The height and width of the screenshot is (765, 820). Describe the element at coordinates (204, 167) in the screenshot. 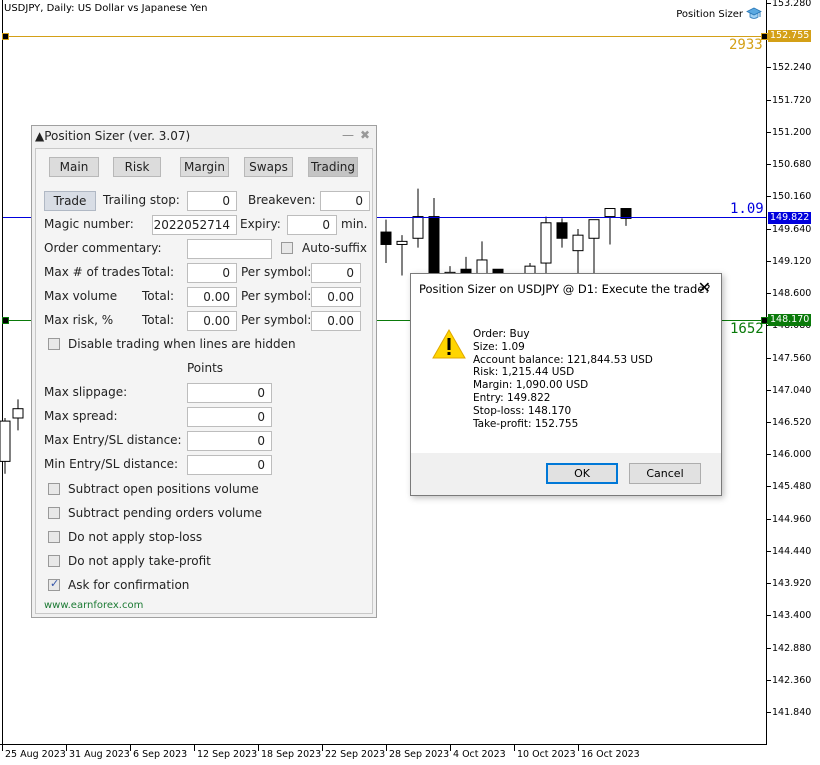

I see `tab-margin: Margin` at that location.